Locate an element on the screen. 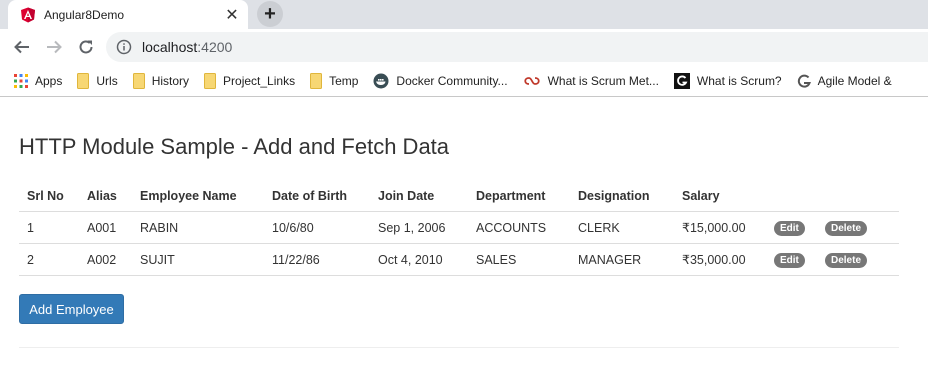  address-bar: localhost:4200 is located at coordinates (517, 47).